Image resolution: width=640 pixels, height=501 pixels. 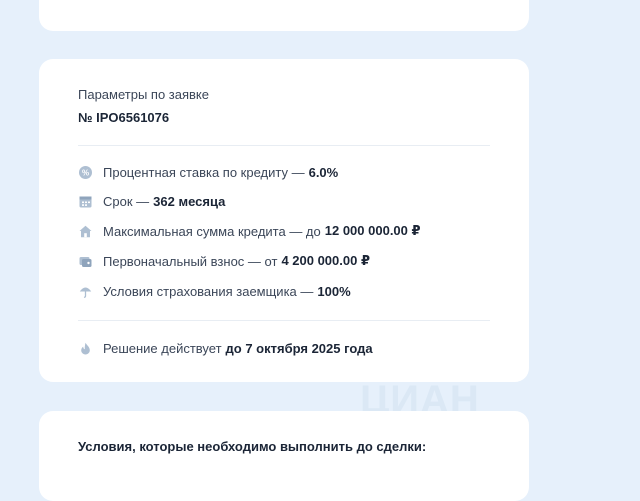 What do you see at coordinates (85, 231) in the screenshot?
I see `house-icon` at bounding box center [85, 231].